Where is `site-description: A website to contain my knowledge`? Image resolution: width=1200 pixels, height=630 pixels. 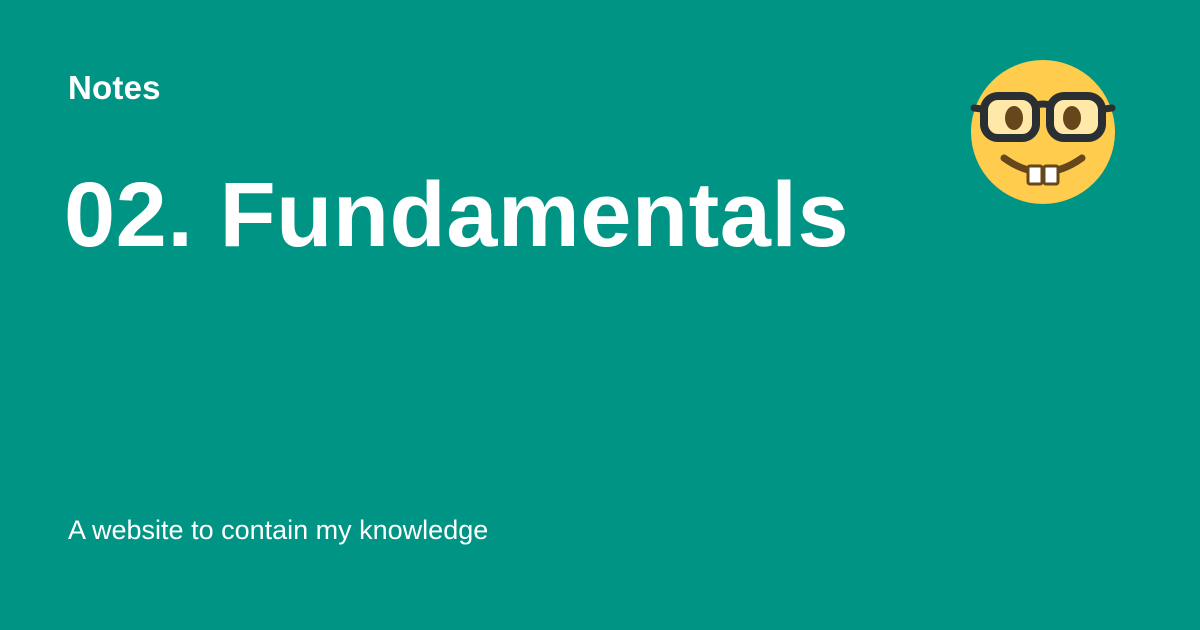 site-description: A website to contain my knowledge is located at coordinates (278, 530).